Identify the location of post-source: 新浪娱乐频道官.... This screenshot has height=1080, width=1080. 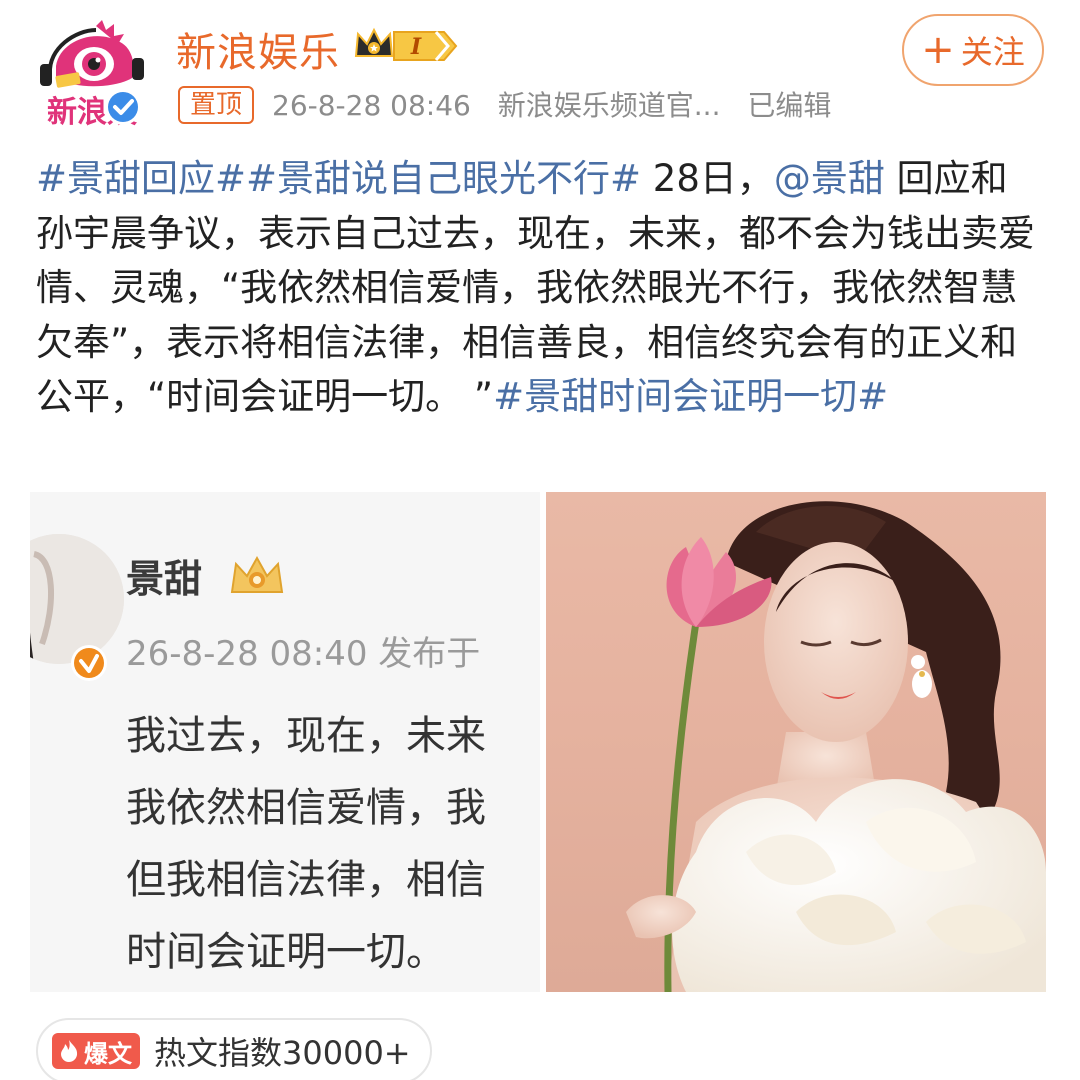
(609, 105).